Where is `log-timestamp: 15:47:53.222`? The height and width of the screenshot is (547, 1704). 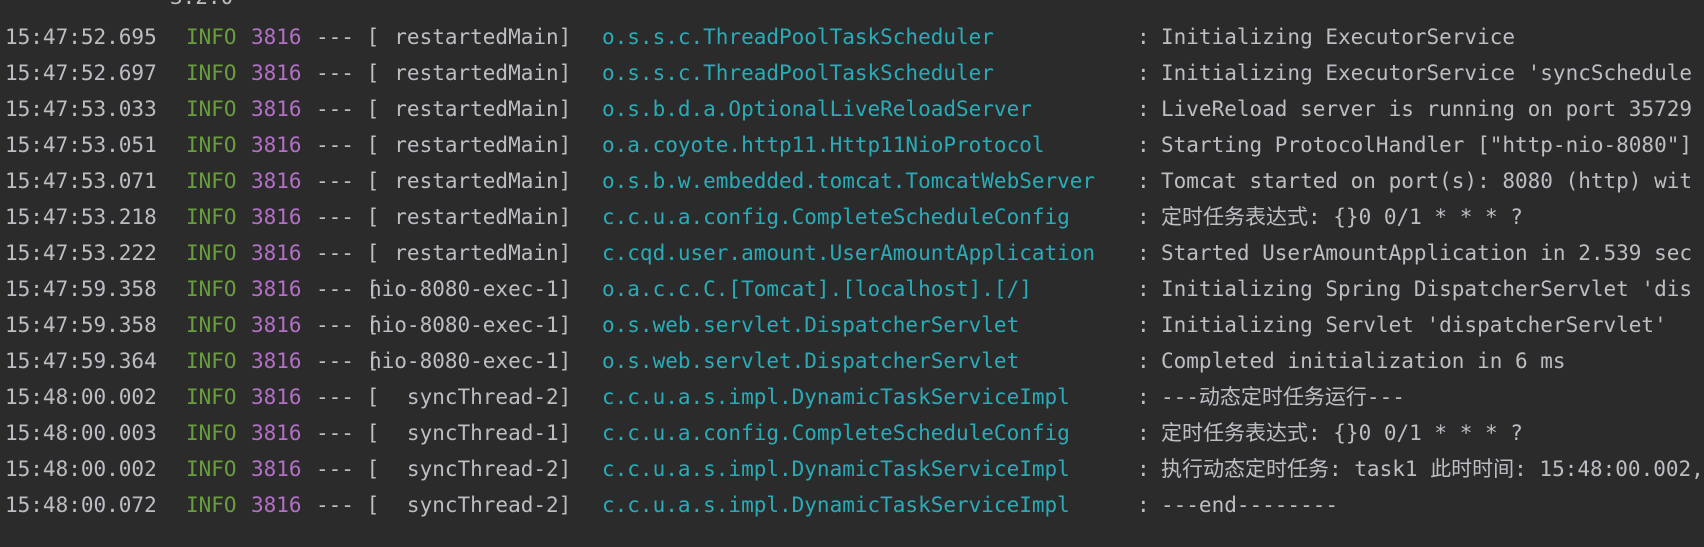
log-timestamp: 15:47:53.222 is located at coordinates (81, 253).